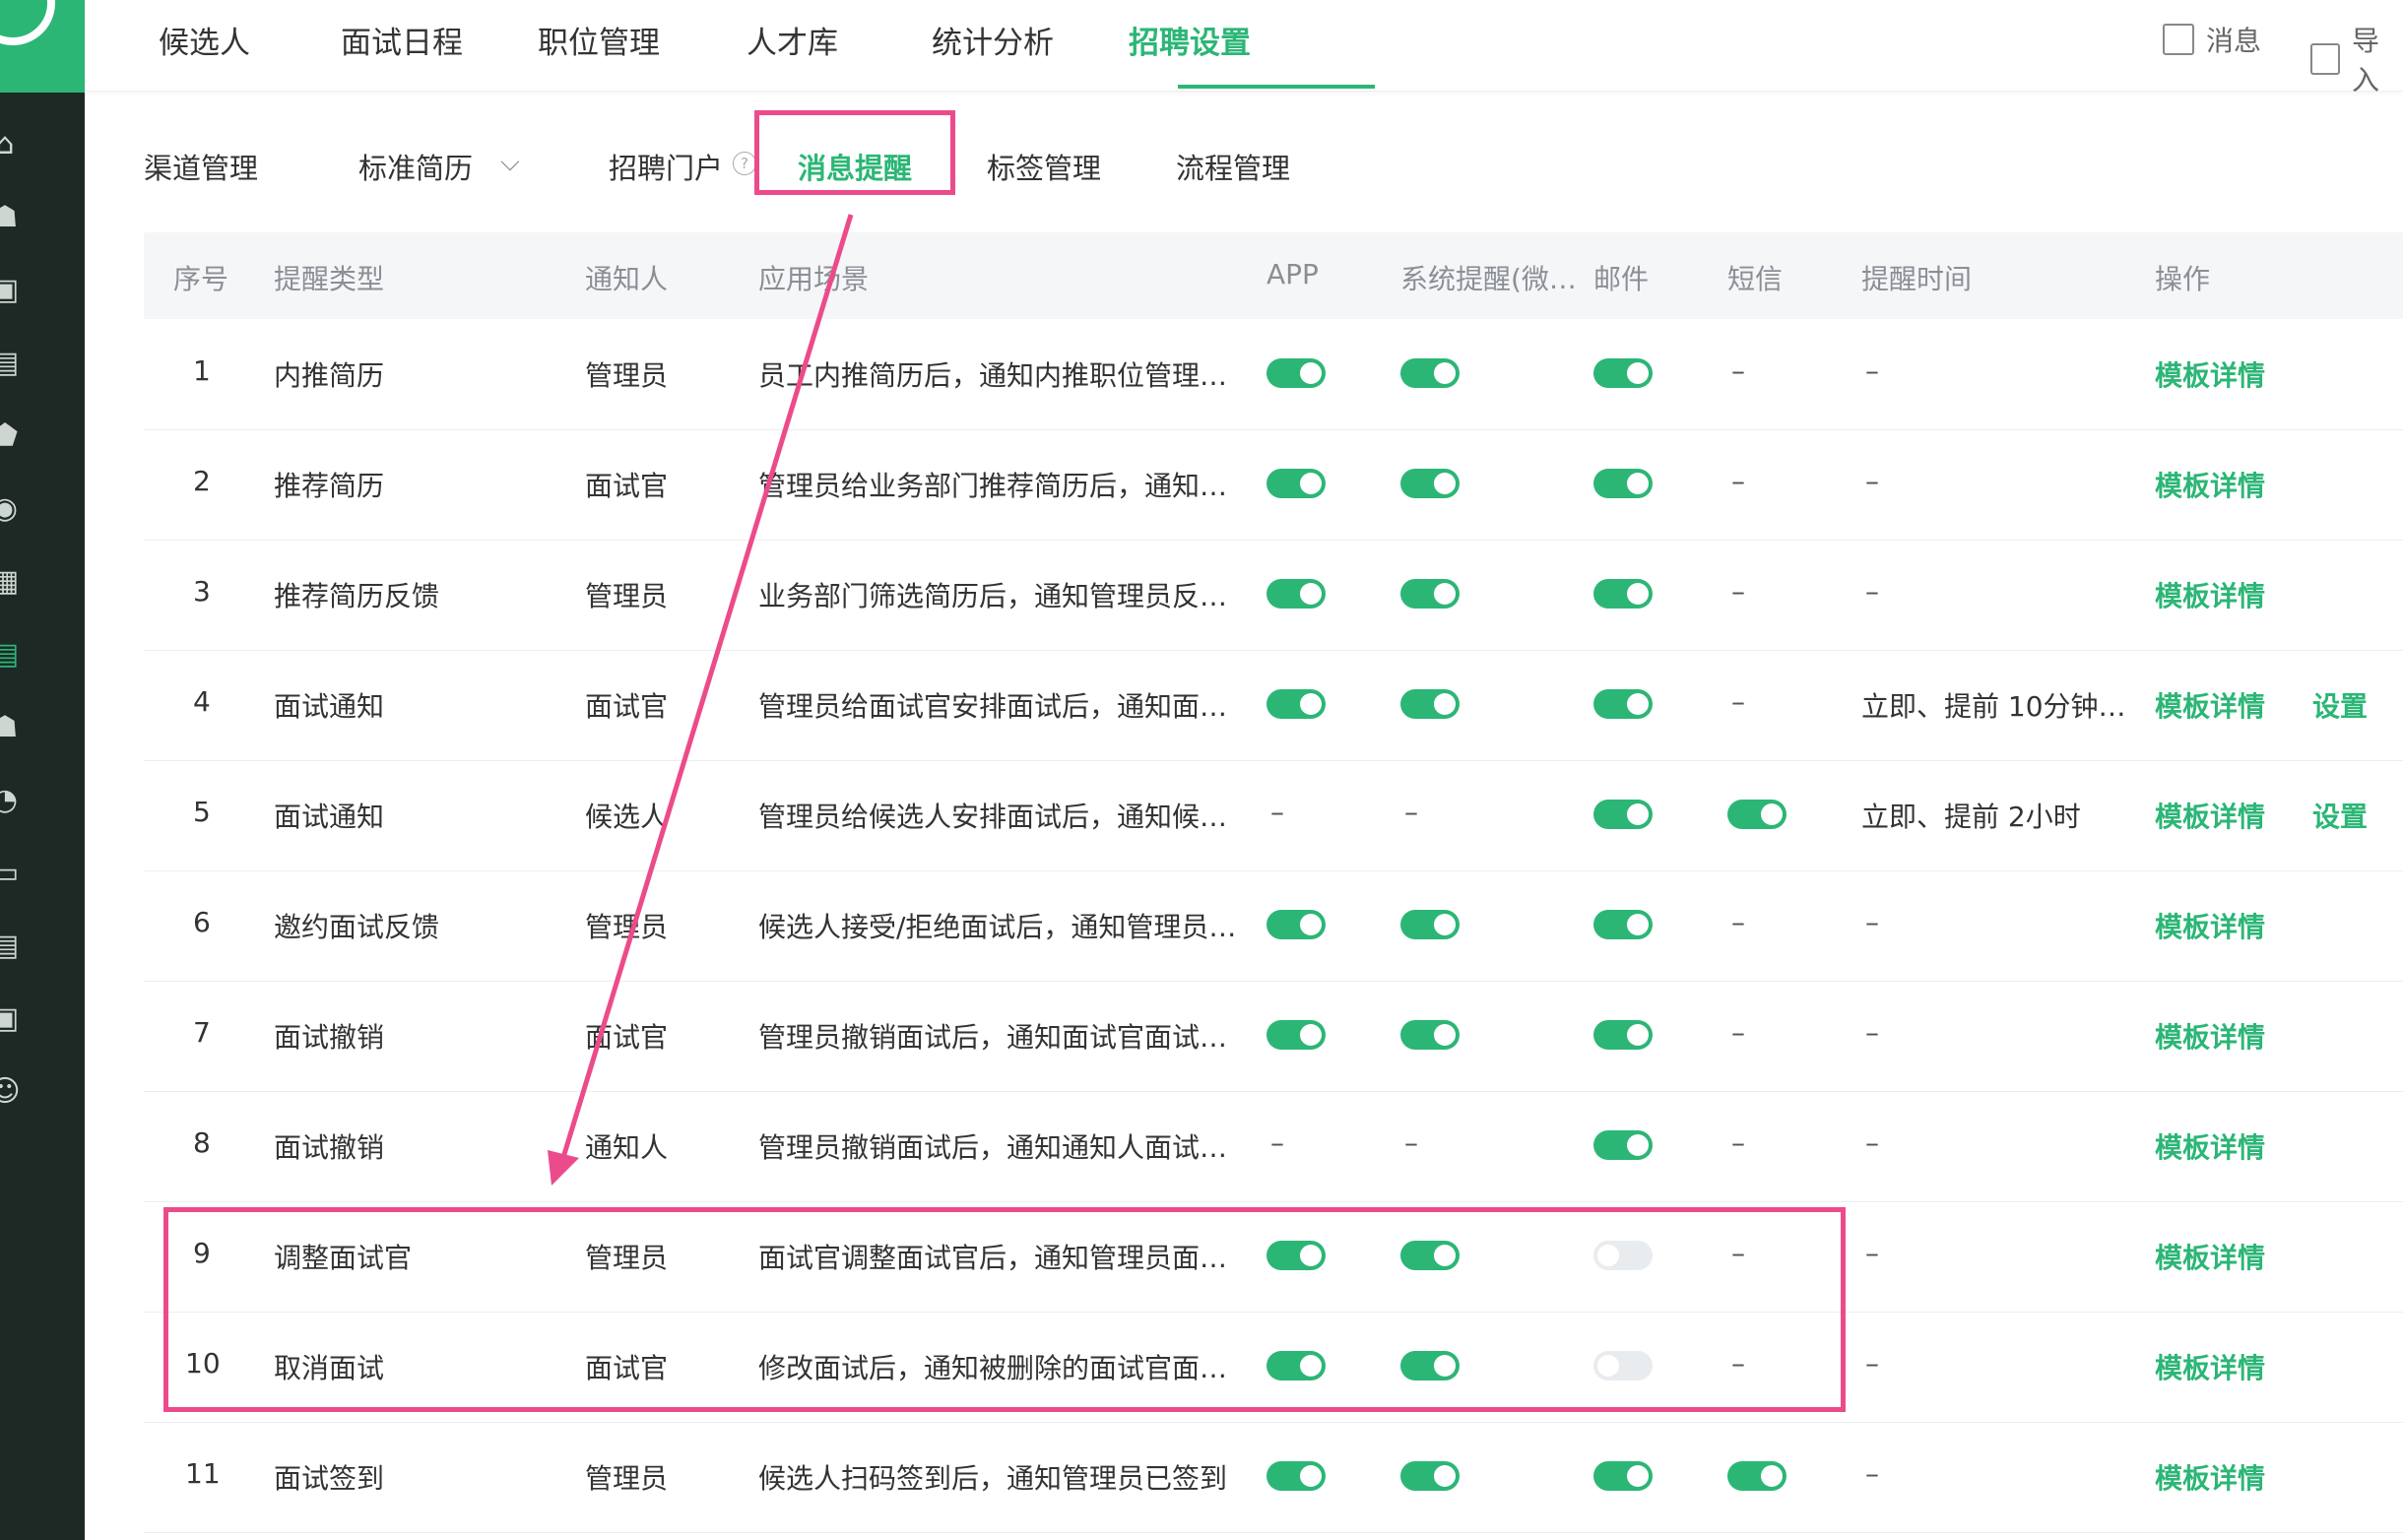 Image resolution: width=2403 pixels, height=1540 pixels. I want to click on annotation-arrow, so click(701, 700).